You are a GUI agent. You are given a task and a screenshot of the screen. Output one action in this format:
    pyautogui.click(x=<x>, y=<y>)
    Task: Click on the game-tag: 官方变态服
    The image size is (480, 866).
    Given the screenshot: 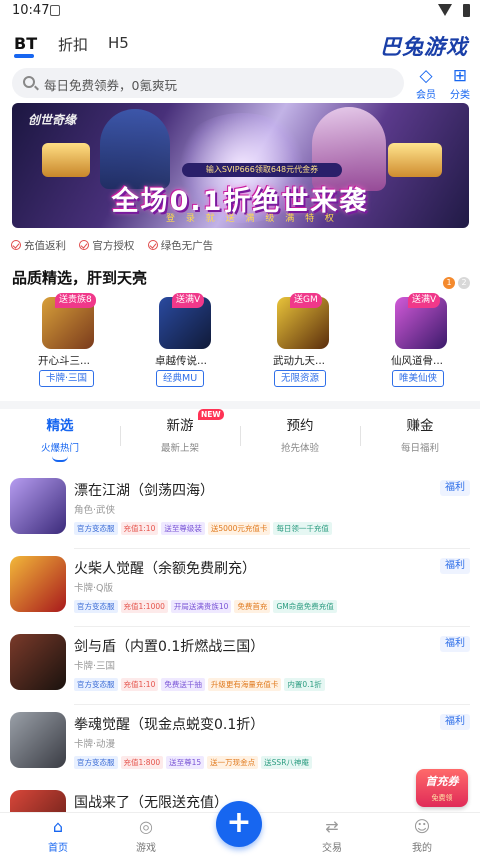 What is the action you would take?
    pyautogui.click(x=96, y=606)
    